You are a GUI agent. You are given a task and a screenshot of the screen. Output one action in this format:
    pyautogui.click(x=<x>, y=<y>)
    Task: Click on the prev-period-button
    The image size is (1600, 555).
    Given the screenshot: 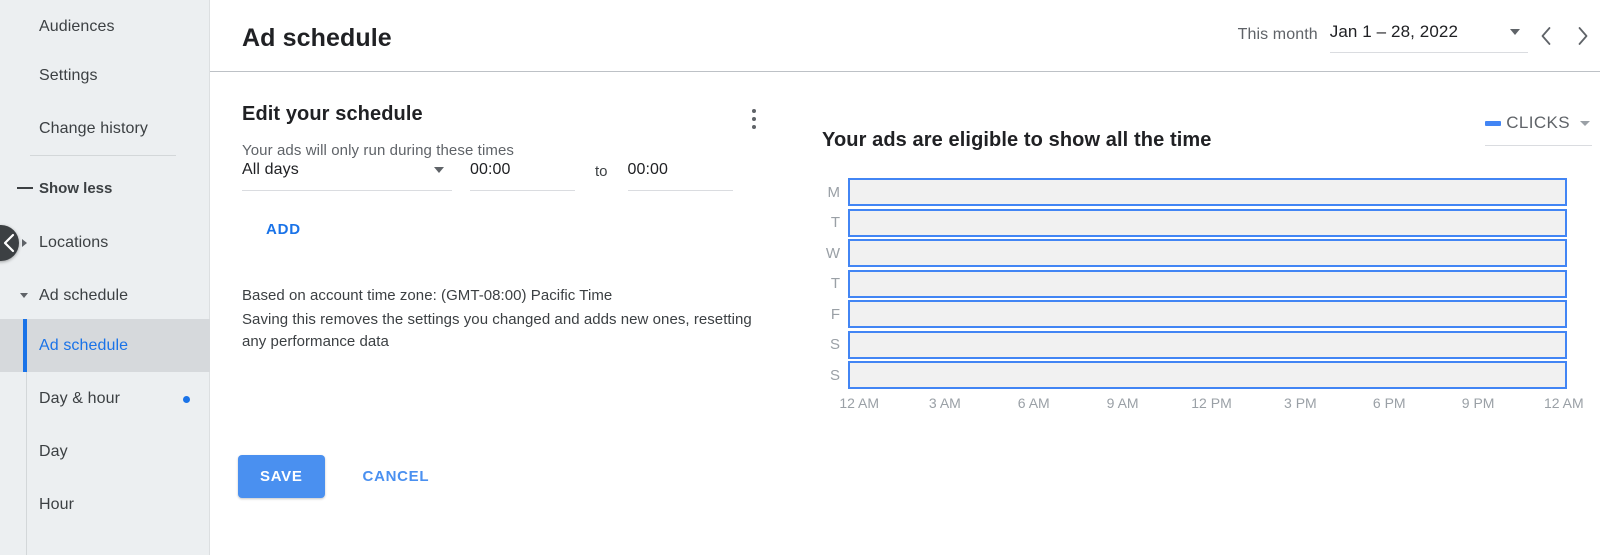 What is the action you would take?
    pyautogui.click(x=1548, y=38)
    